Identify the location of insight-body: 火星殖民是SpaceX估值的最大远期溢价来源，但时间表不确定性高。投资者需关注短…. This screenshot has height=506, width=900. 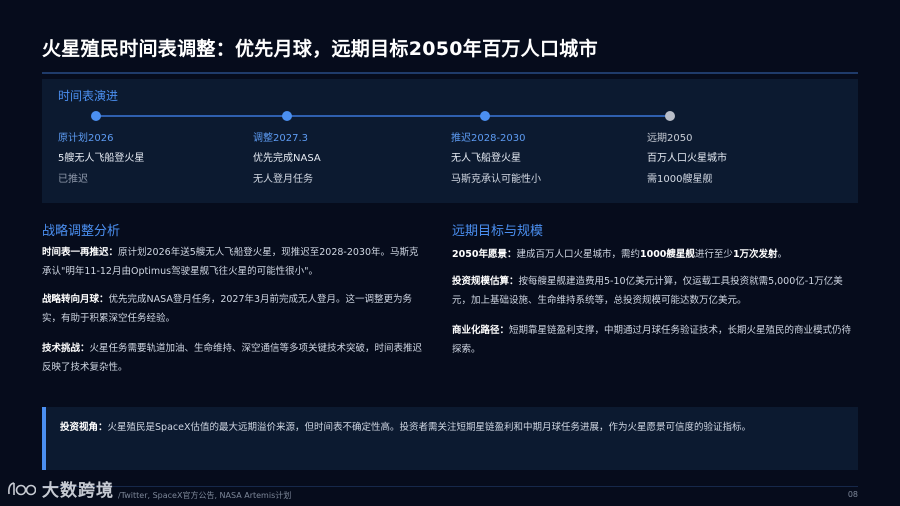
(429, 427).